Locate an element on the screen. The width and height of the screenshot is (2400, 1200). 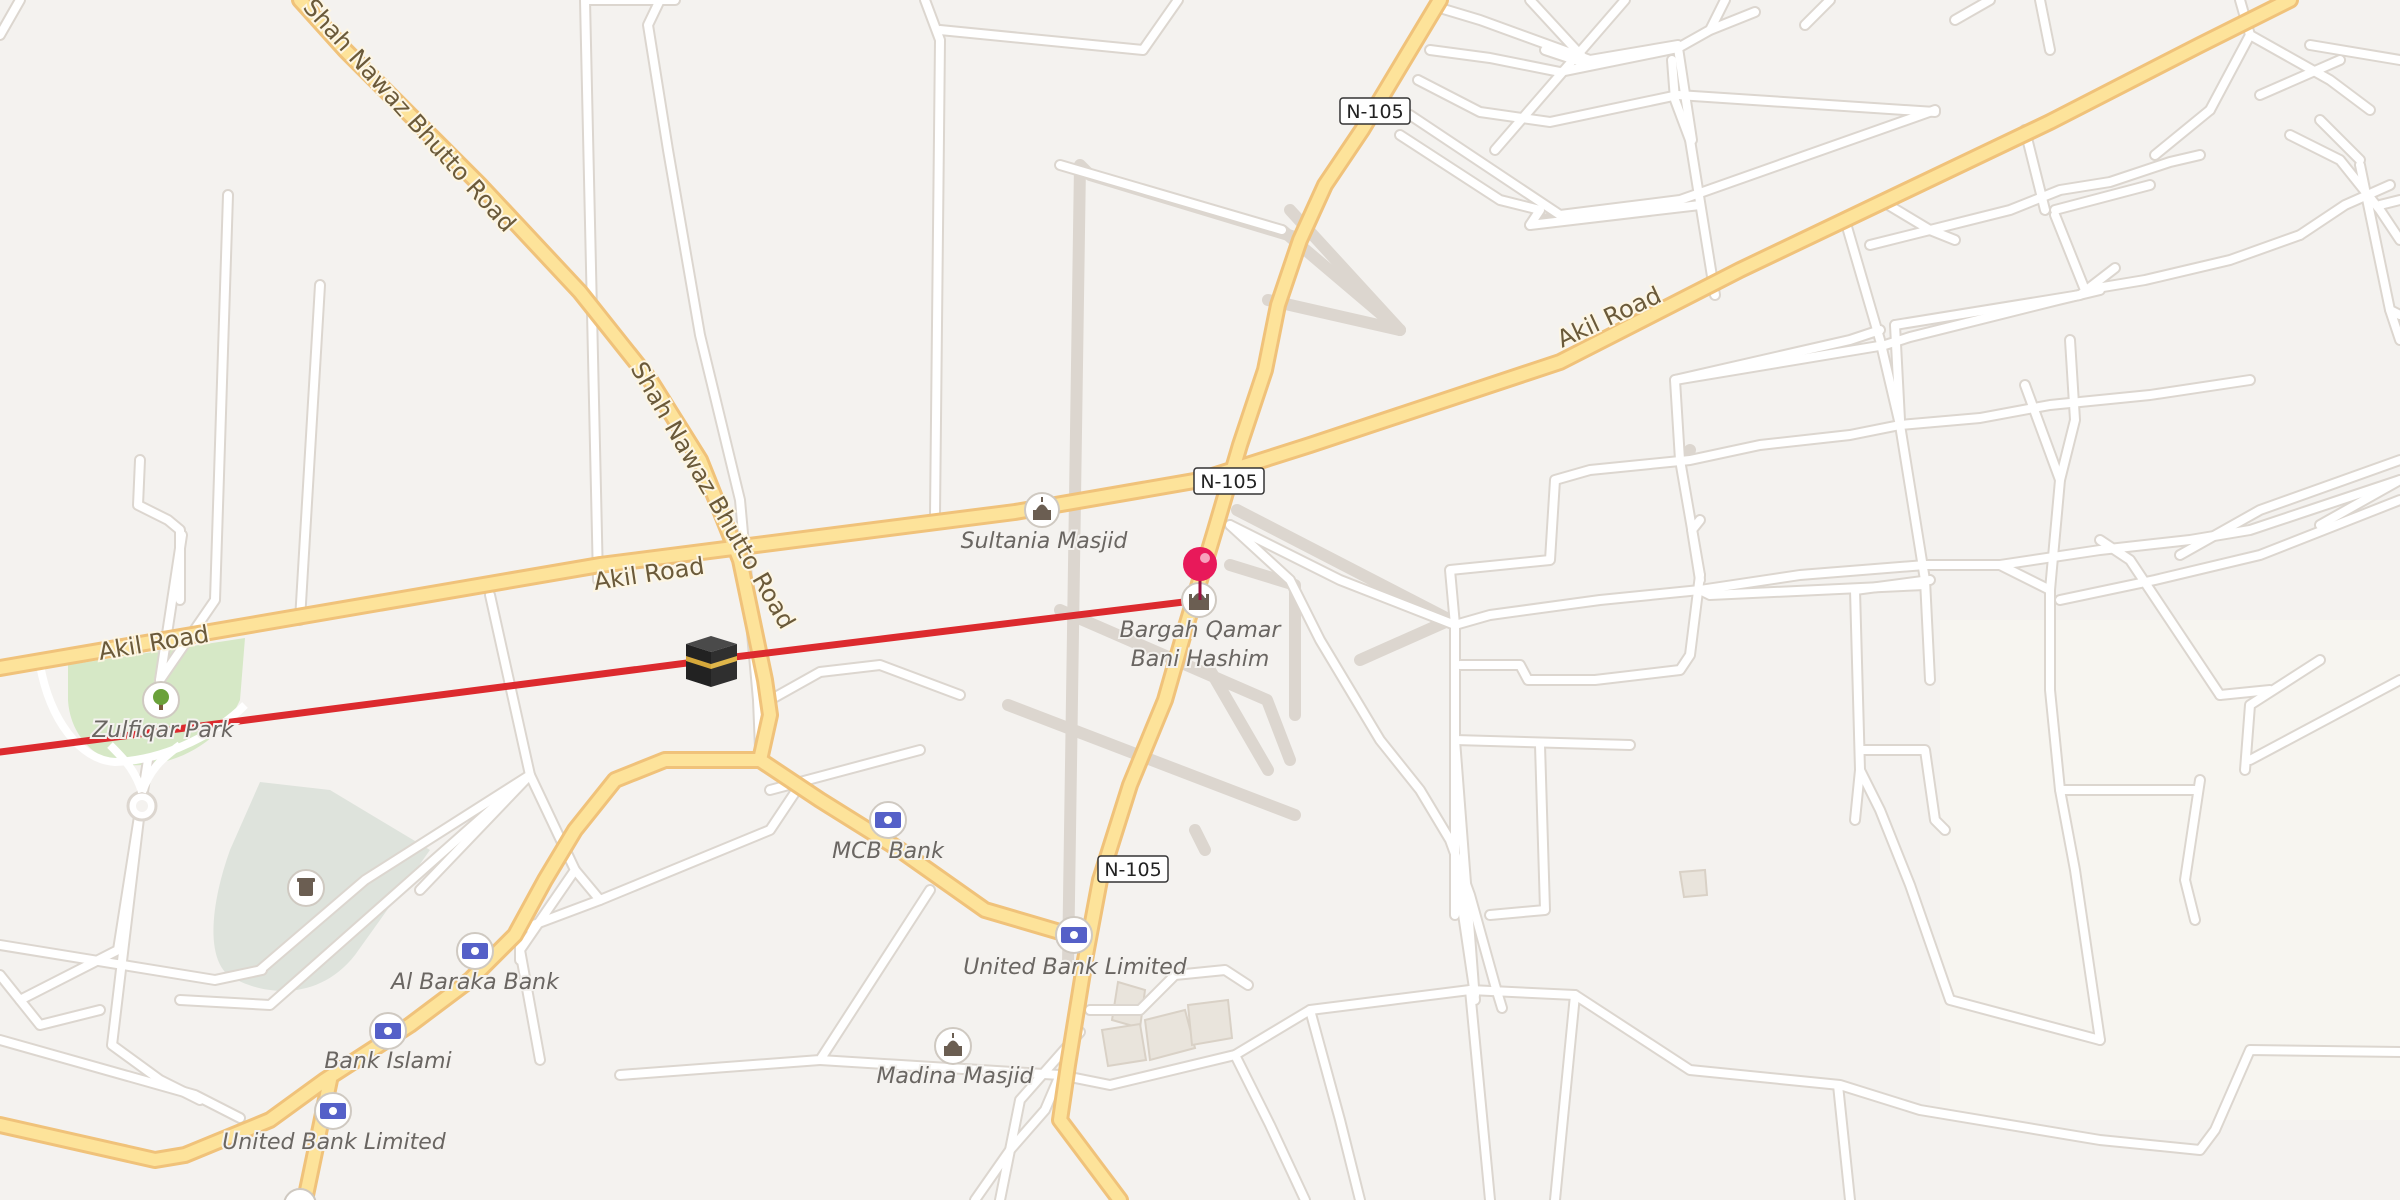
road-shield-n105-1: N-105 is located at coordinates (1375, 111).